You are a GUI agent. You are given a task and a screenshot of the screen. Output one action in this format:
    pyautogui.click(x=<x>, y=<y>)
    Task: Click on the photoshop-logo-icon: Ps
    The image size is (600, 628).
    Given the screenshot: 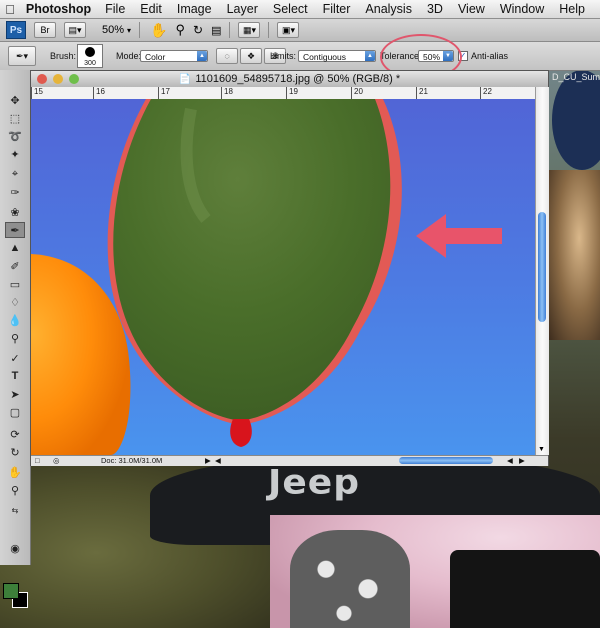 What is the action you would take?
    pyautogui.click(x=16, y=30)
    